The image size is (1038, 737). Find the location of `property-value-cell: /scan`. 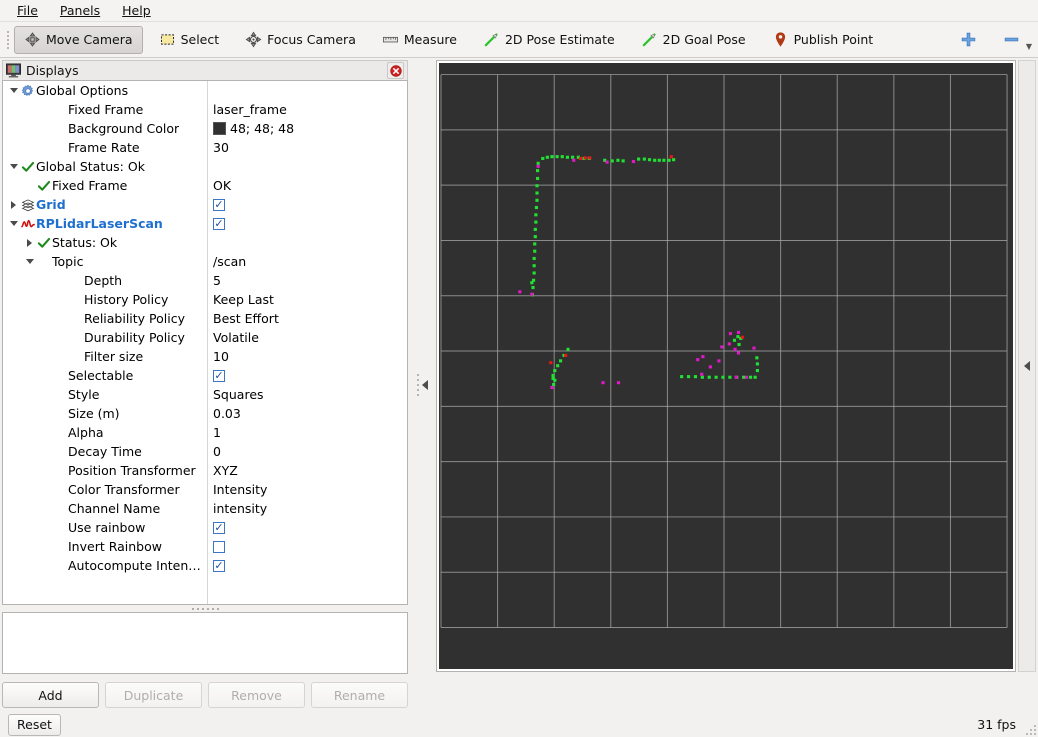

property-value-cell: /scan is located at coordinates (307, 261).